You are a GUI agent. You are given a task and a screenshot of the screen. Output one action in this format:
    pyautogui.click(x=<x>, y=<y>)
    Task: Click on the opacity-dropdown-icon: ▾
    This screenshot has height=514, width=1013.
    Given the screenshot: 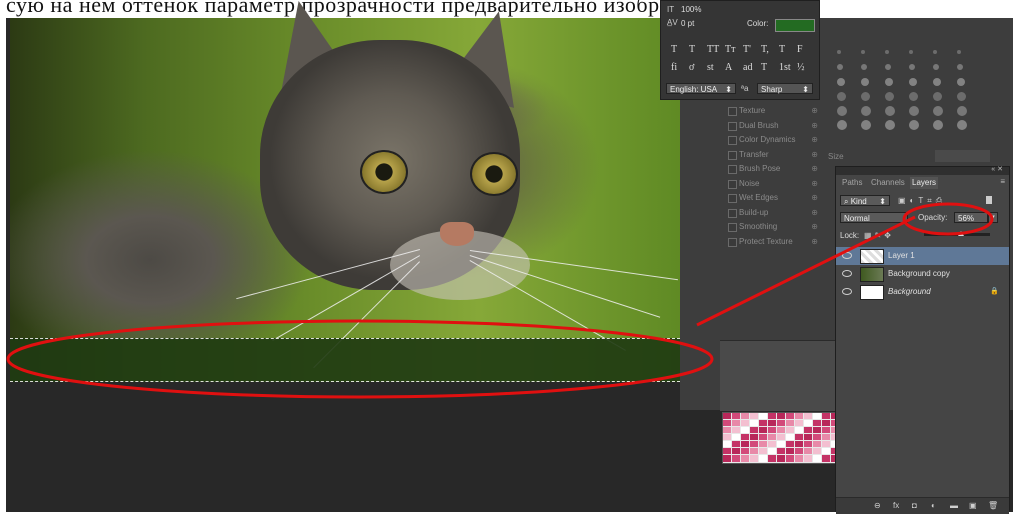 What is the action you would take?
    pyautogui.click(x=993, y=217)
    